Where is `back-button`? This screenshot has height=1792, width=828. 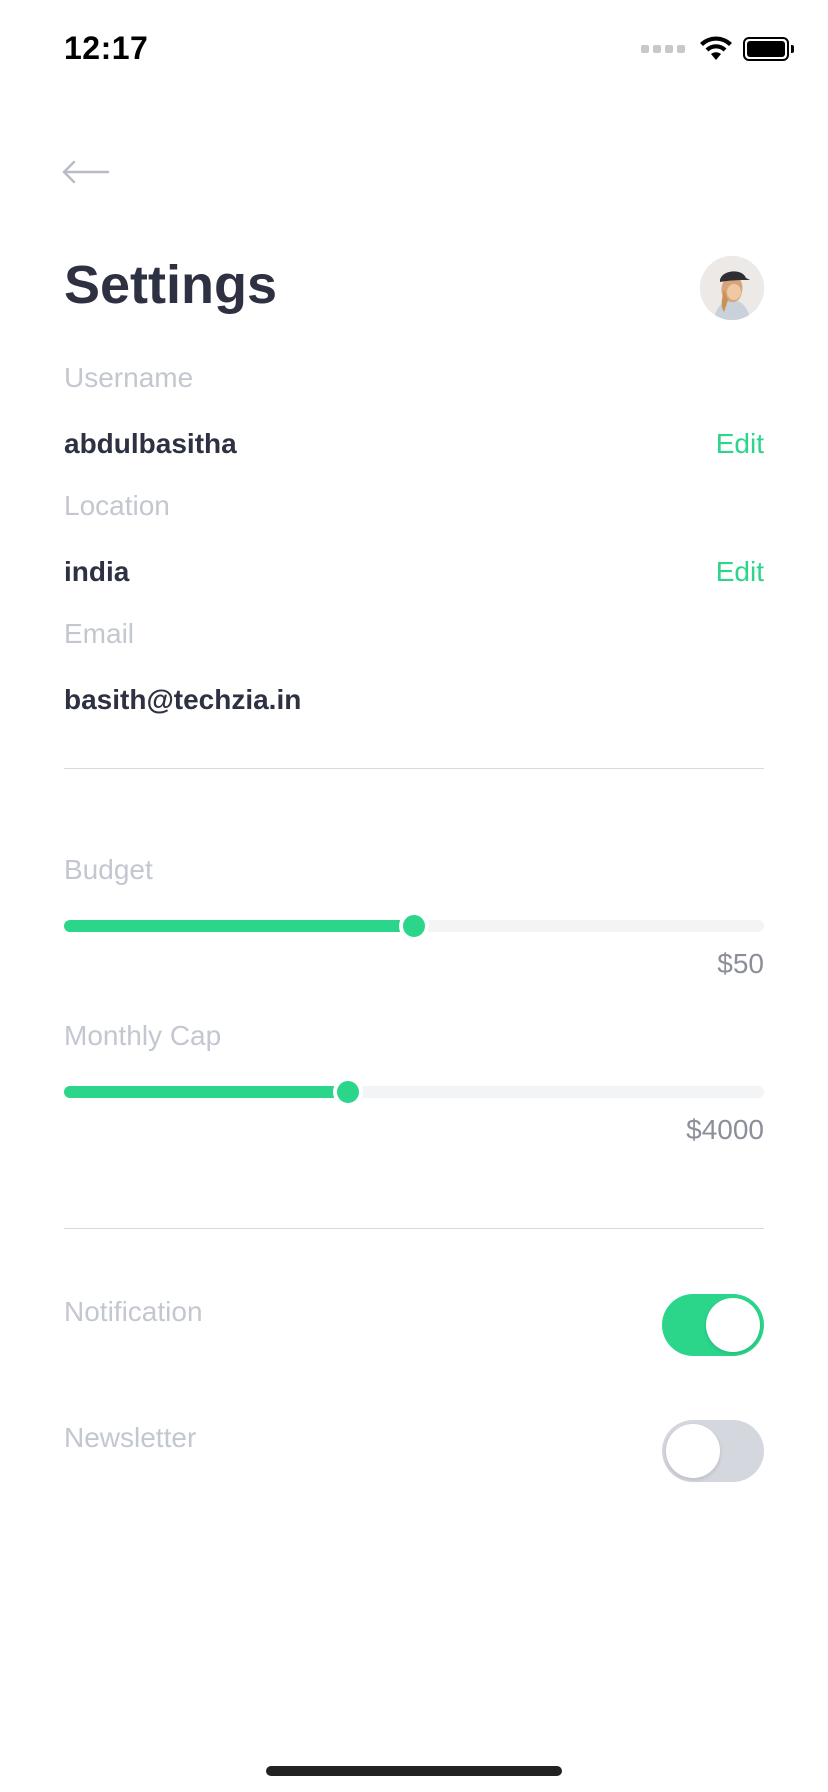 back-button is located at coordinates (86, 172).